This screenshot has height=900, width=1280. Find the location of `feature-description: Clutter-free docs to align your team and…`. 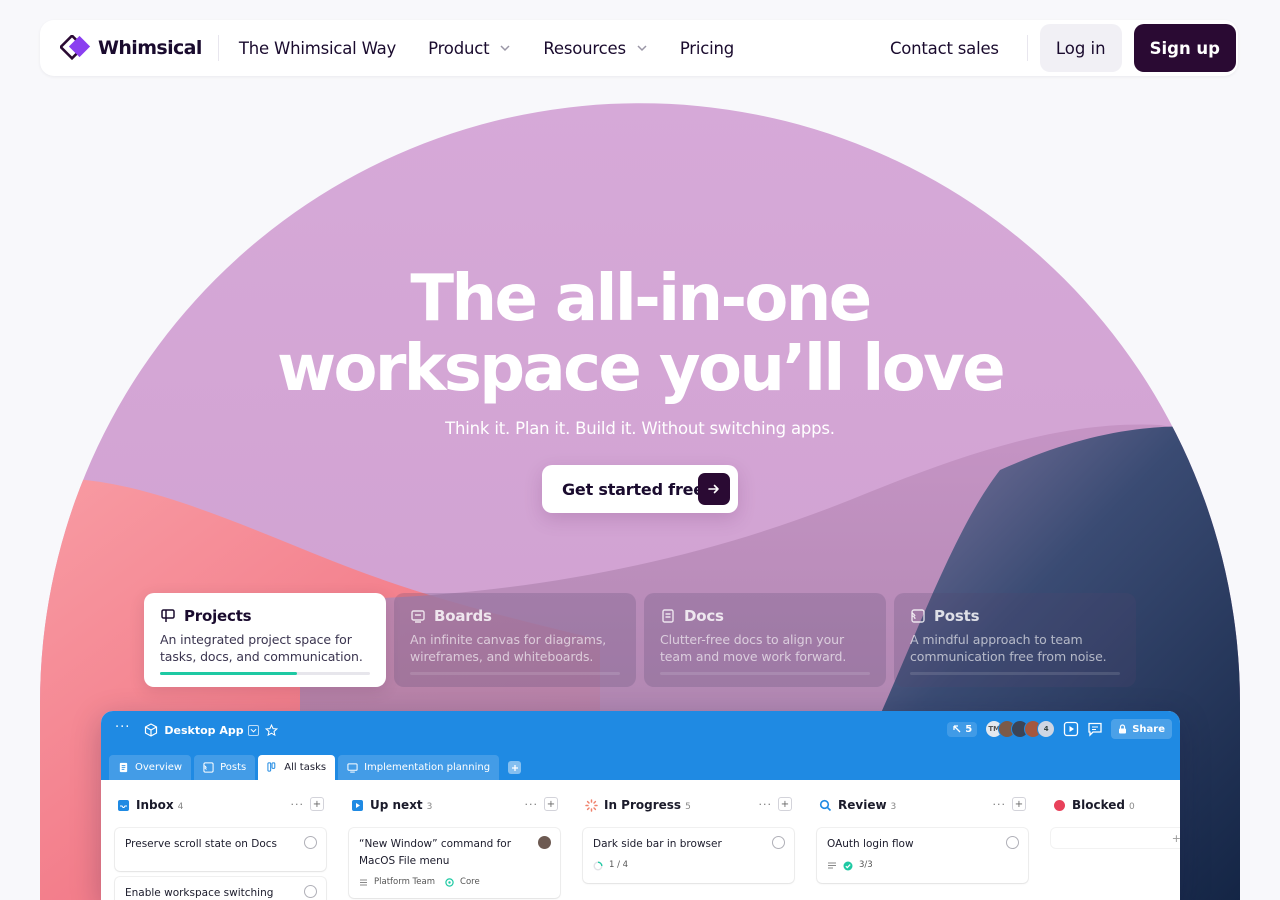

feature-description: Clutter-free docs to align your team and… is located at coordinates (753, 648).